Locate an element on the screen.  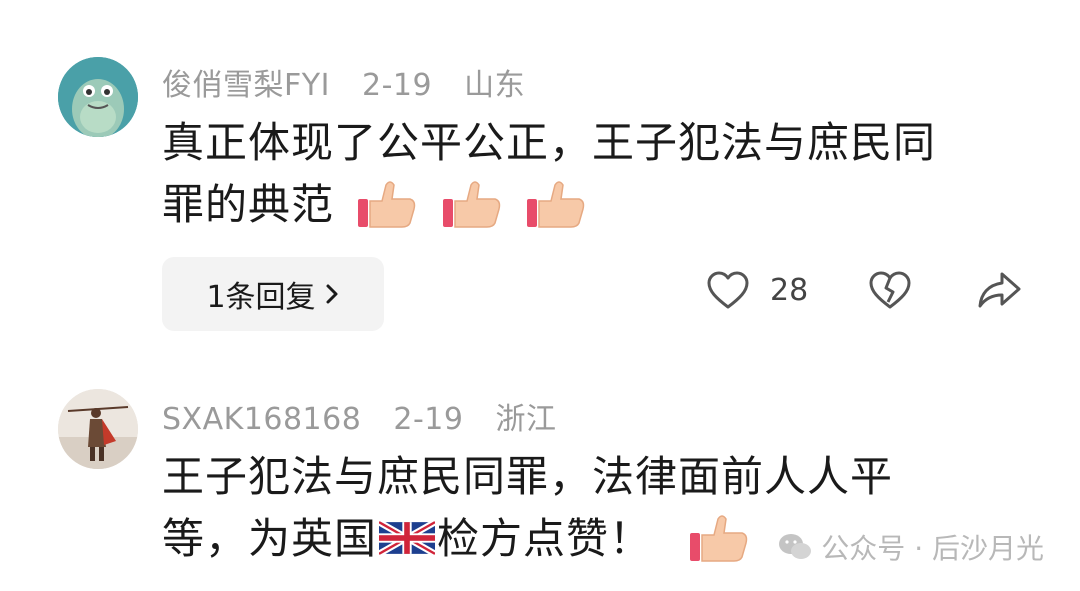
username: 俊俏雪梨FYI is located at coordinates (246, 85).